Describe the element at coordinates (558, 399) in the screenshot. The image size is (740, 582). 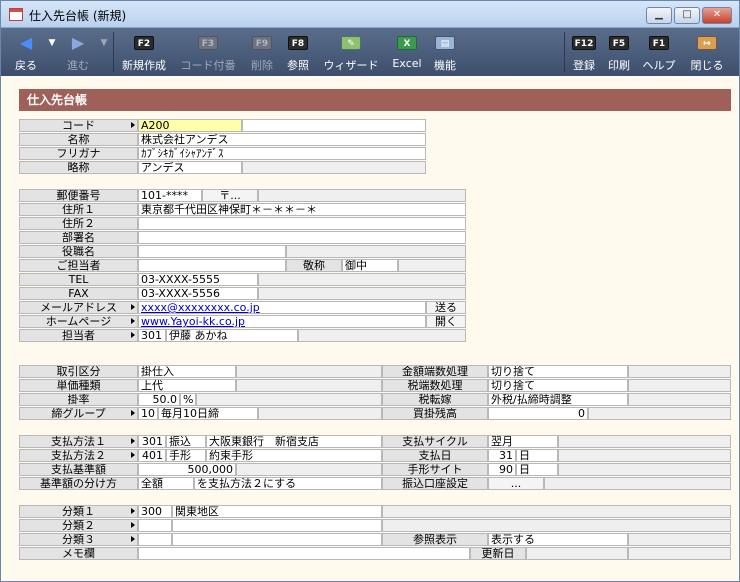
I see `tax-shift-select: 外税/払締時調整` at that location.